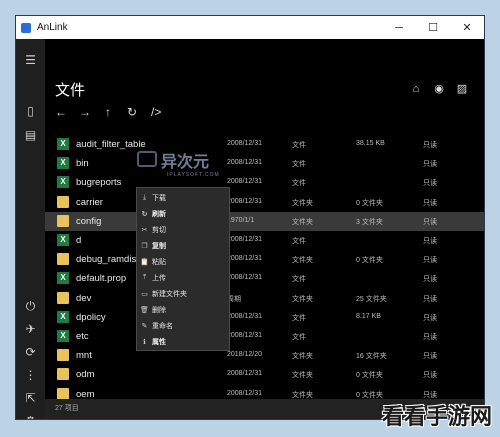  Describe the element at coordinates (183, 230) in the screenshot. I see `context-menu-item: ✂ 剪切` at that location.